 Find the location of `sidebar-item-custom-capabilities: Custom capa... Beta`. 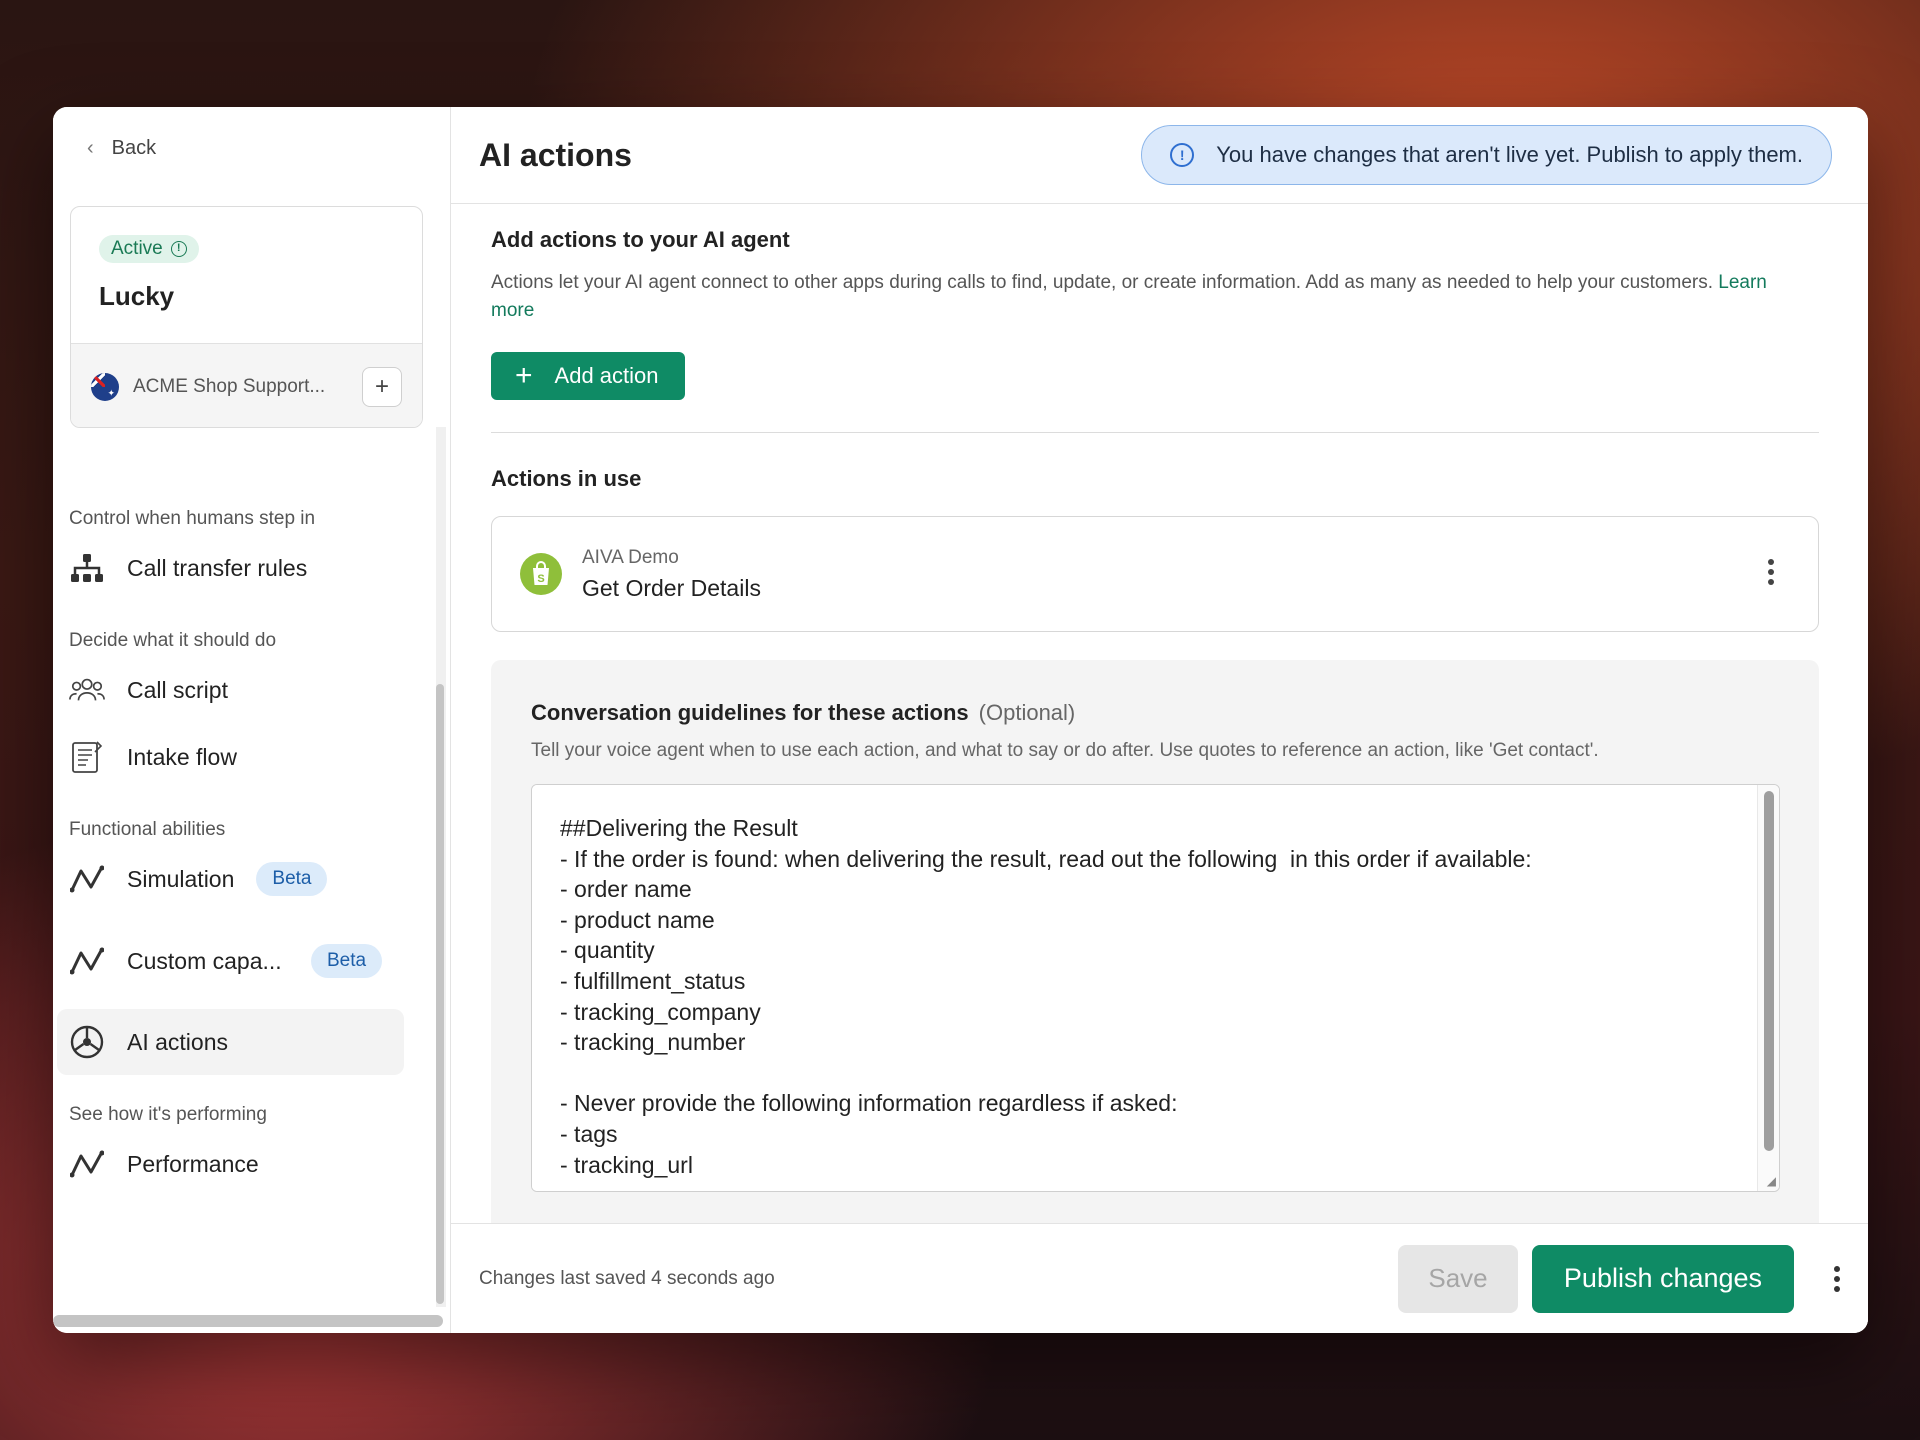

sidebar-item-custom-capabilities: Custom capa... Beta is located at coordinates (230, 961).